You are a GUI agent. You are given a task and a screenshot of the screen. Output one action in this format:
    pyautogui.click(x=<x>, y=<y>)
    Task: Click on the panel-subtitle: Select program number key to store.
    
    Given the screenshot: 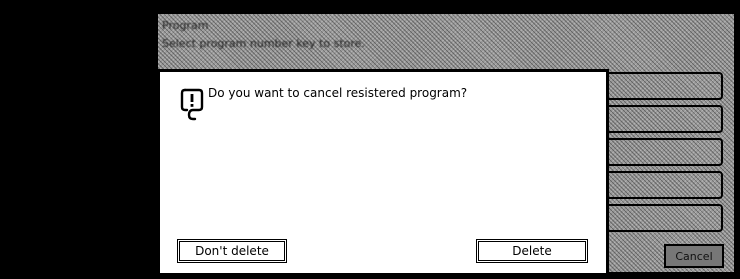 What is the action you would take?
    pyautogui.click(x=263, y=43)
    